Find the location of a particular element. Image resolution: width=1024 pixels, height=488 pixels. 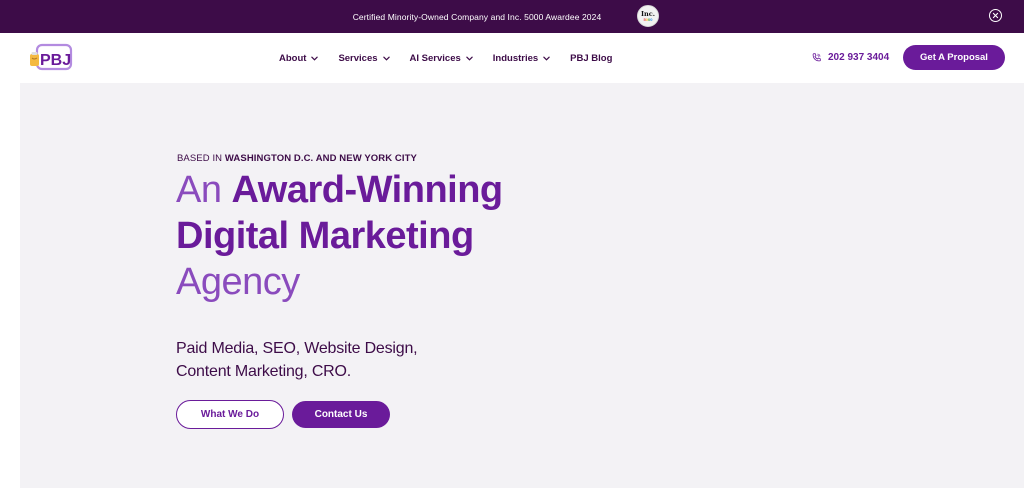

nav-industries: Industries is located at coordinates (521, 58).